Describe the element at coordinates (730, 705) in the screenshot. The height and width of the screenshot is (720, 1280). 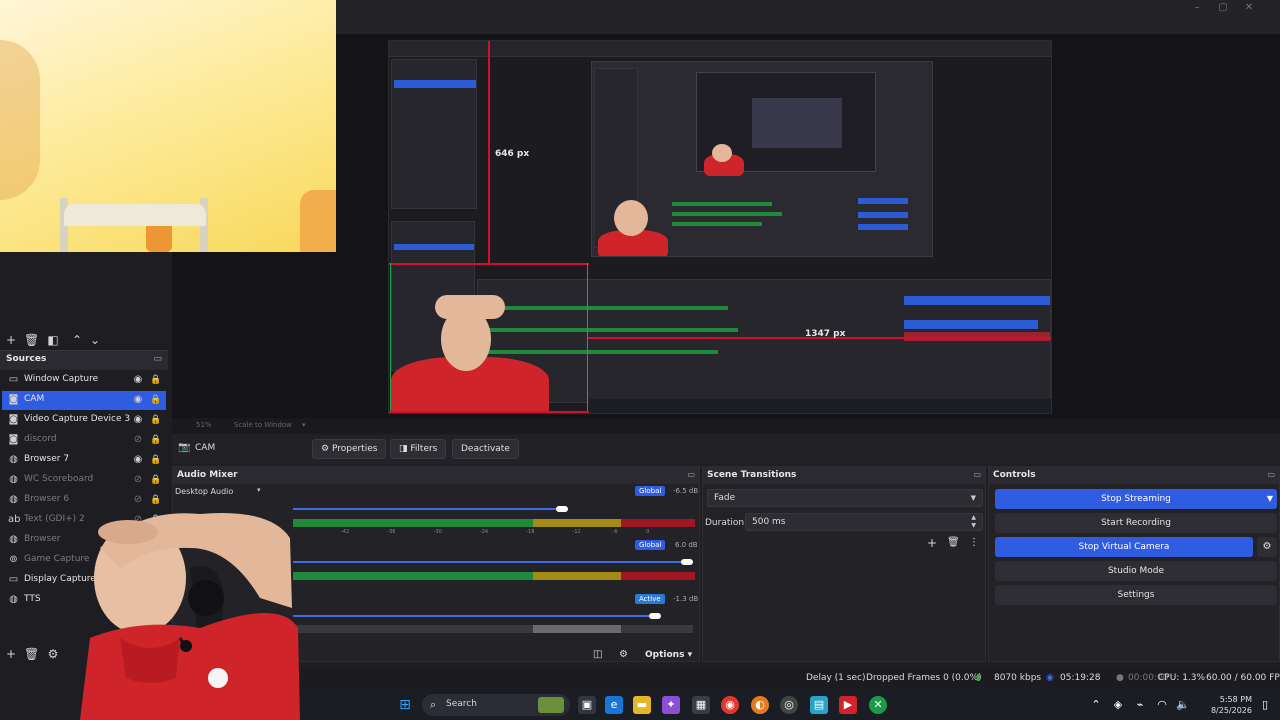
I see `chrome-icon: ◉` at that location.